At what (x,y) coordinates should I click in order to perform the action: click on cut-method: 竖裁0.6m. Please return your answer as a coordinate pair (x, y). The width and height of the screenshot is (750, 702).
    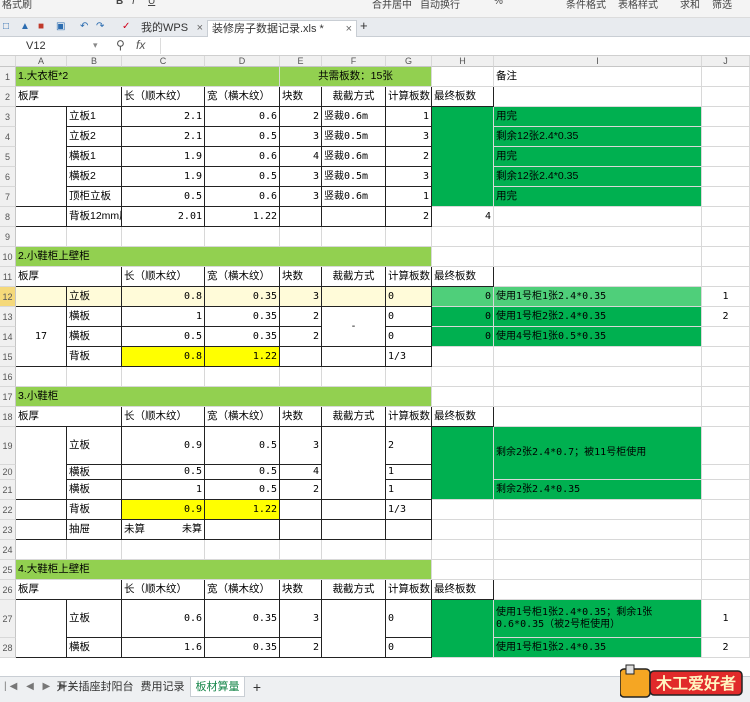
    Looking at the image, I should click on (354, 157).